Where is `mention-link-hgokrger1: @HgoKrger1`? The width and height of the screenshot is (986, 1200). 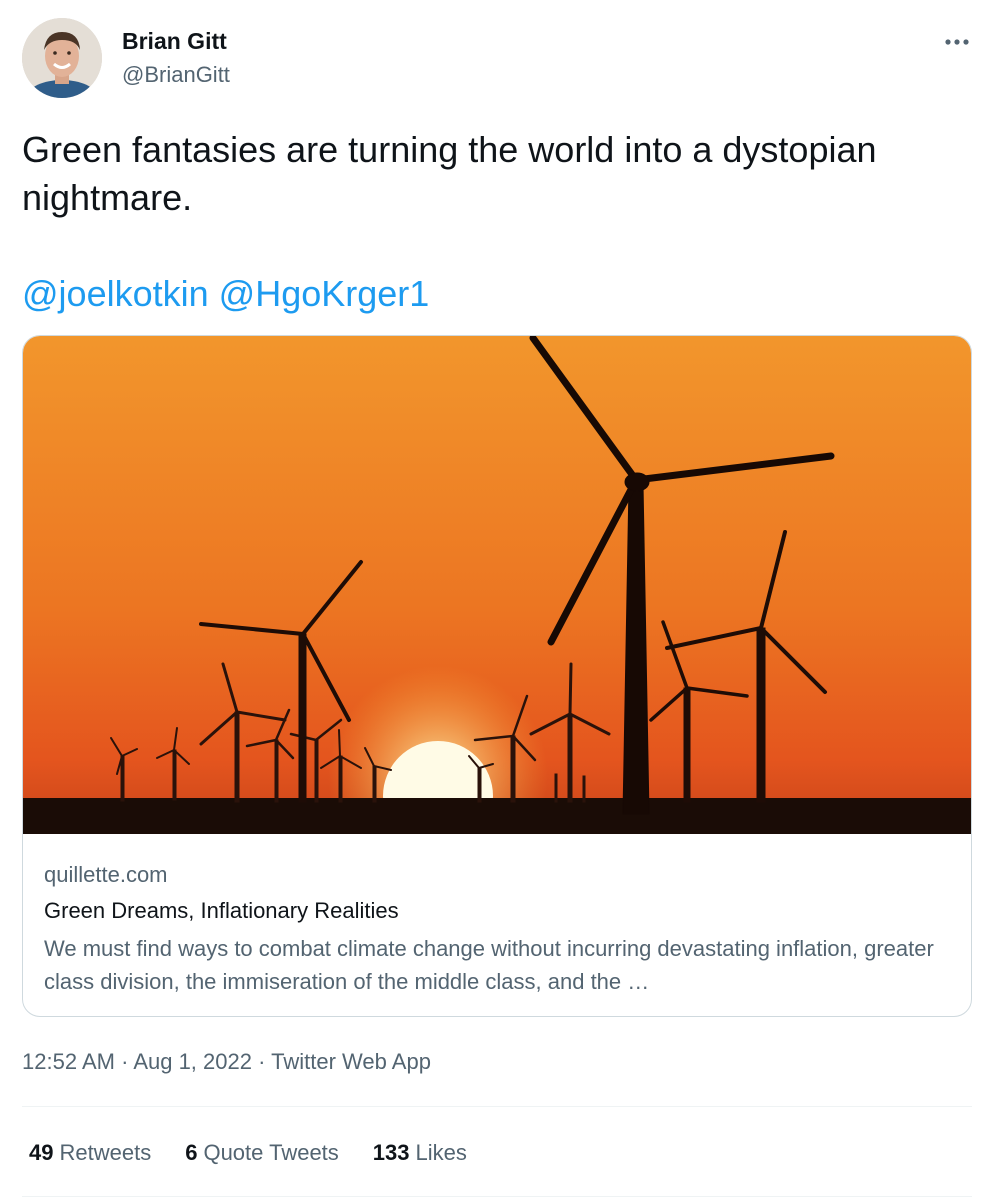 mention-link-hgokrger1: @HgoKrger1 is located at coordinates (324, 293).